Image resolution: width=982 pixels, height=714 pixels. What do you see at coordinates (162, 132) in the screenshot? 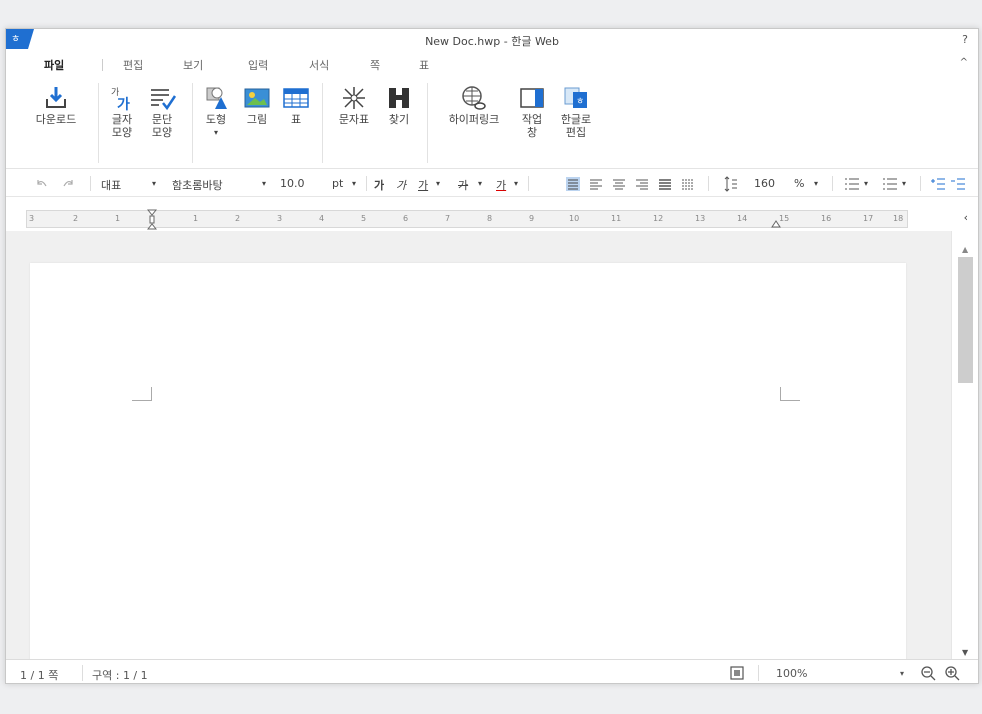
I see `para-shape-label-2: 모양` at bounding box center [162, 132].